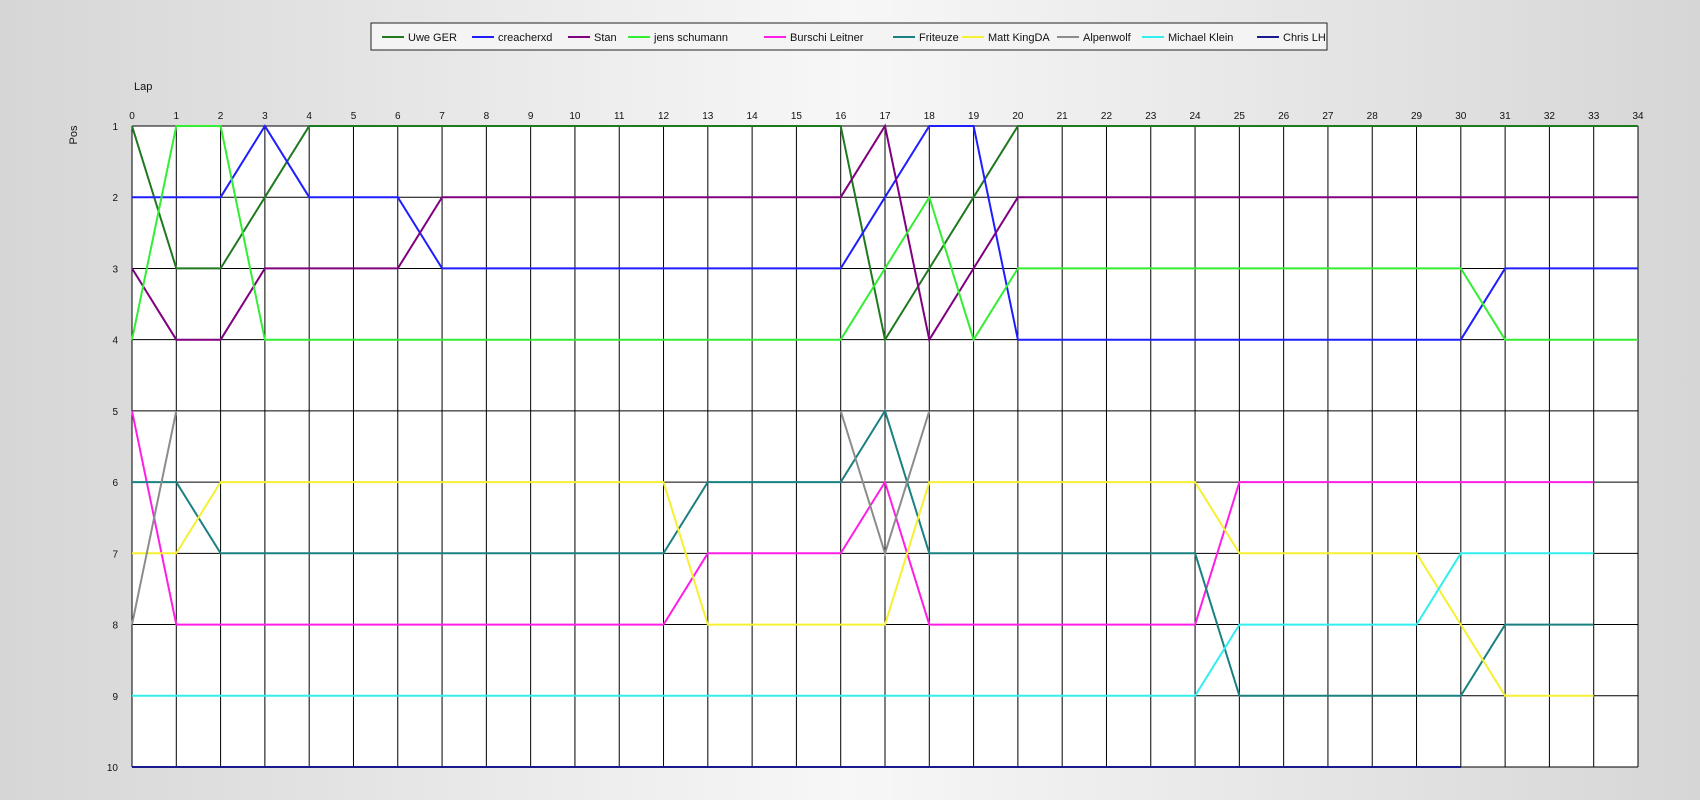  I want to click on x-tick-label: 25, so click(1240, 116).